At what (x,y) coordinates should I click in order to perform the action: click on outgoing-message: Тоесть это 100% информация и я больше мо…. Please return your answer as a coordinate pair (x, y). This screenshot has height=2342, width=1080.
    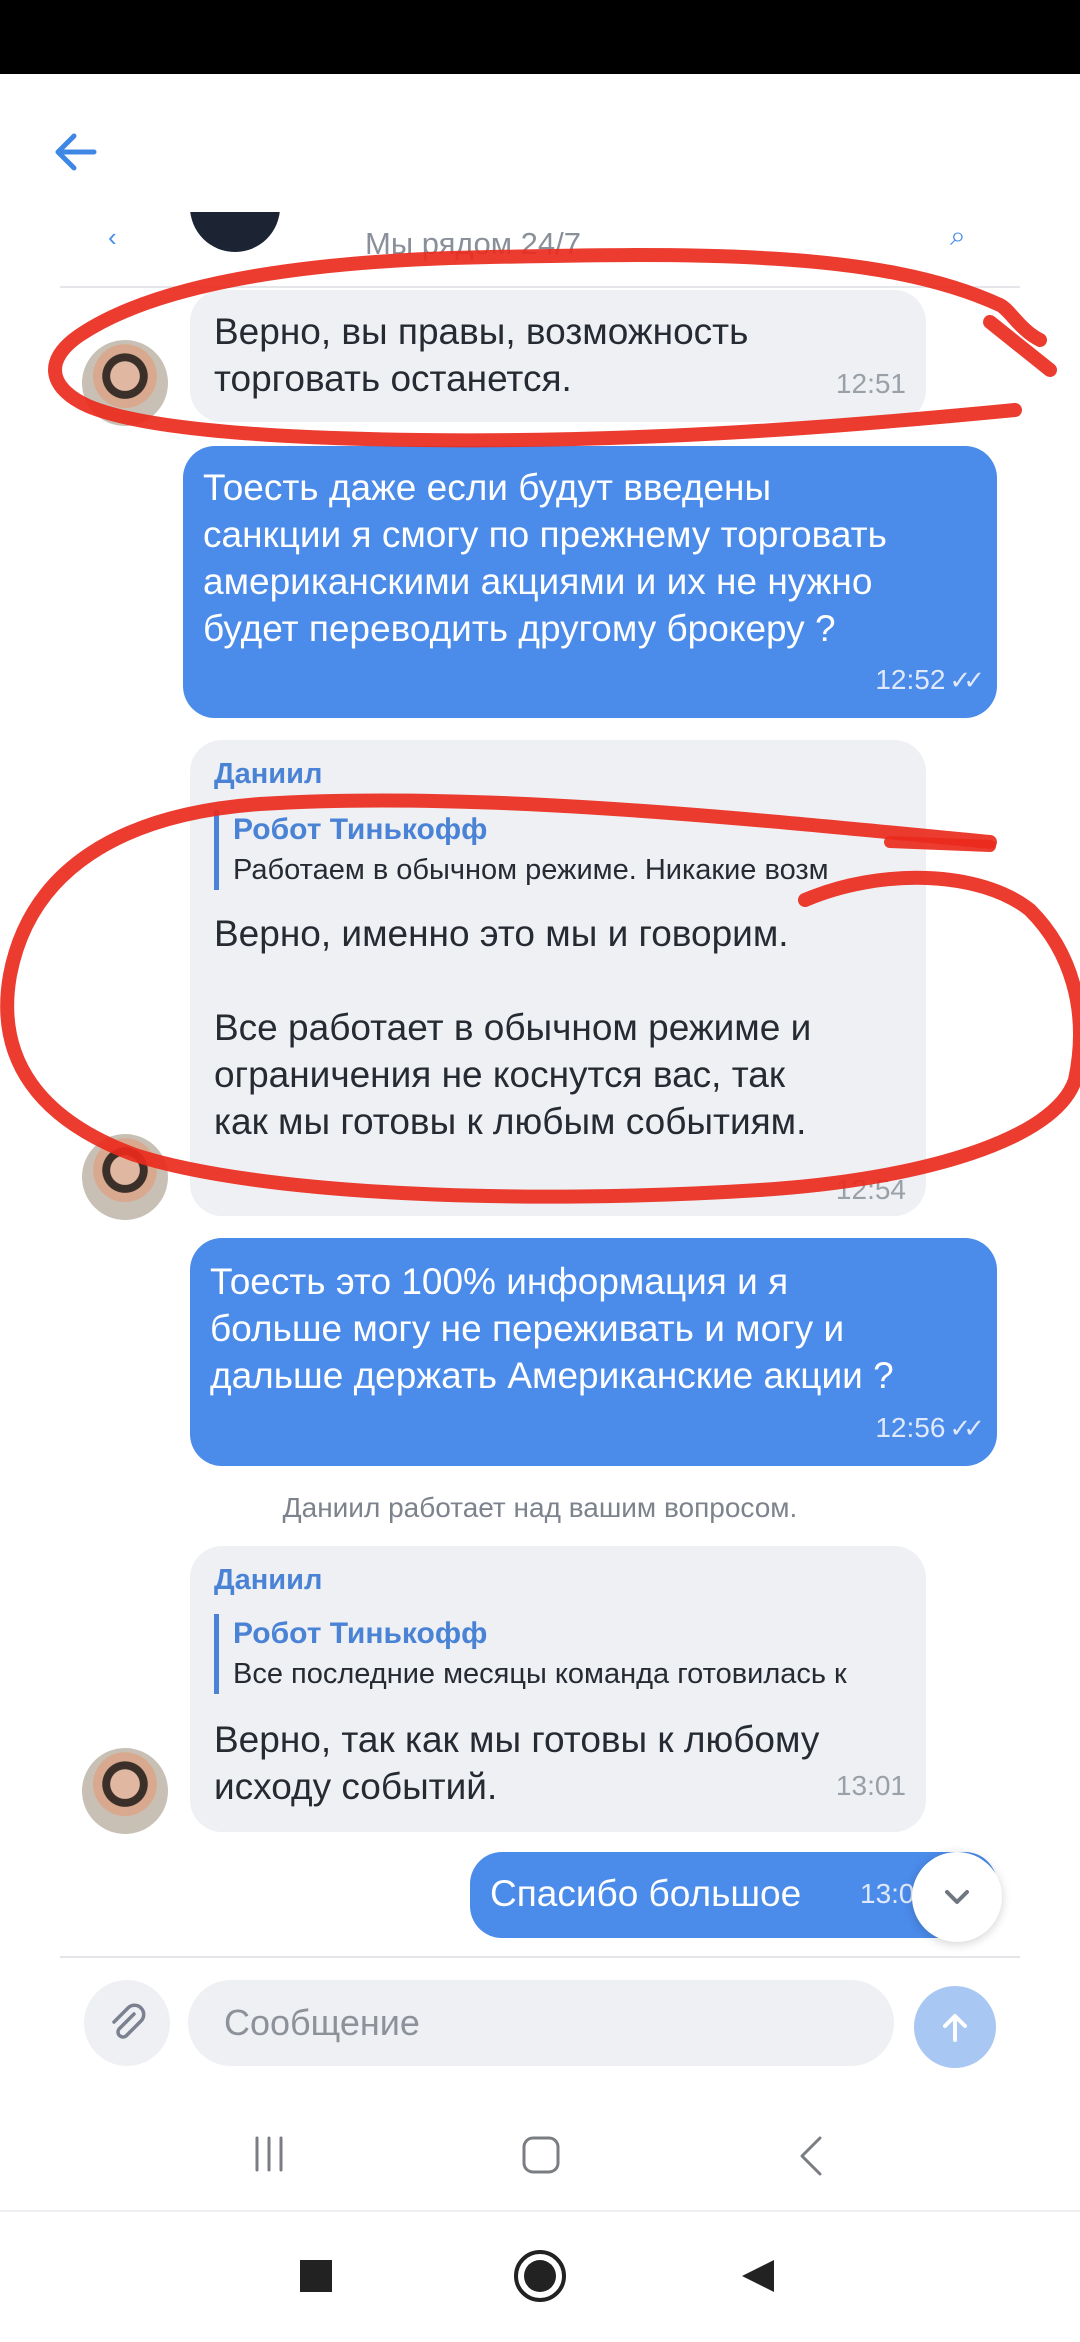
    Looking at the image, I should click on (593, 1352).